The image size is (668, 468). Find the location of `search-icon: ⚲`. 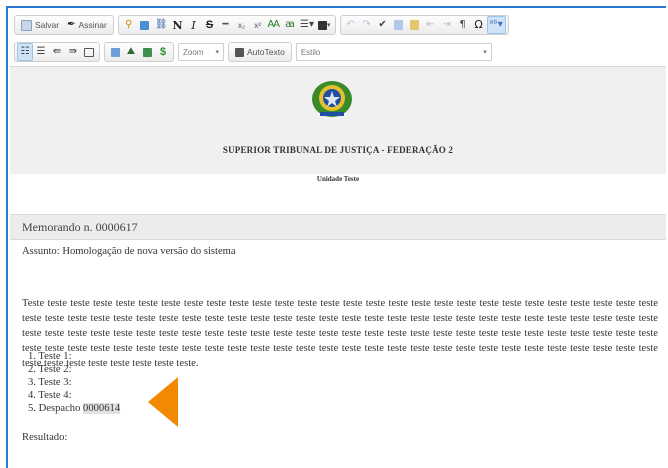

search-icon: ⚲ is located at coordinates (129, 24).